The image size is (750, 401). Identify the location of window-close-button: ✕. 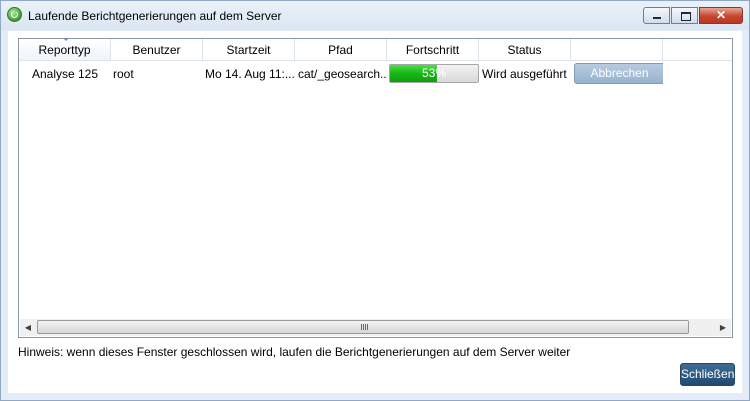
(721, 15).